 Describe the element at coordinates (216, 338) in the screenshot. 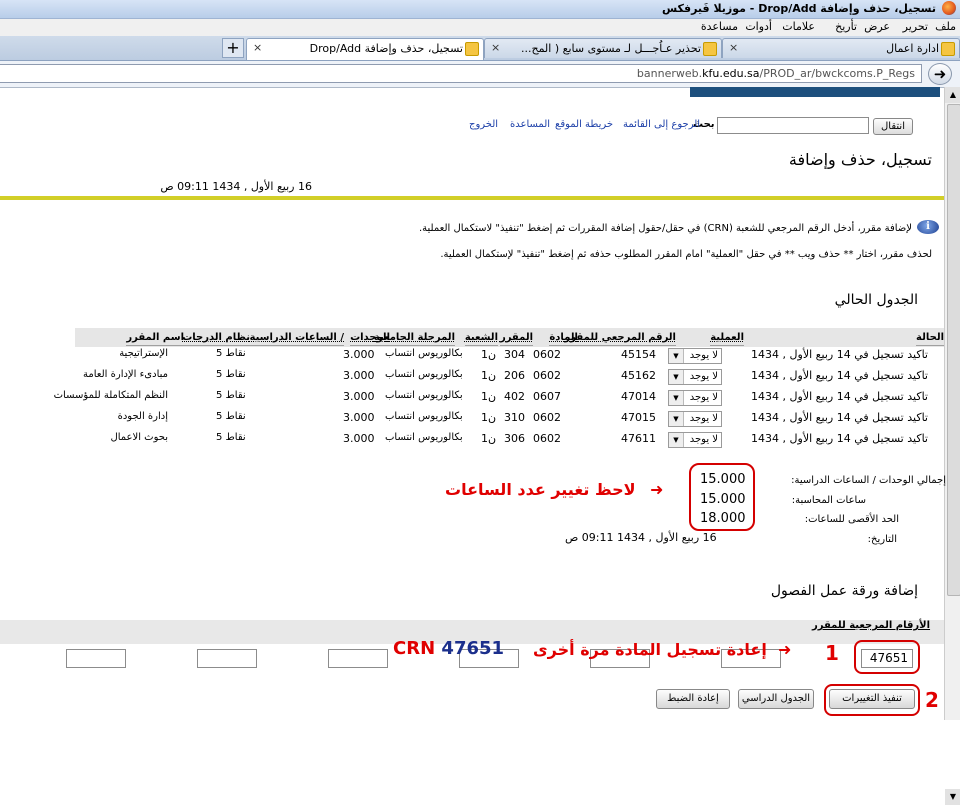

I see `col-grade-mode: نظام الدرجات` at that location.